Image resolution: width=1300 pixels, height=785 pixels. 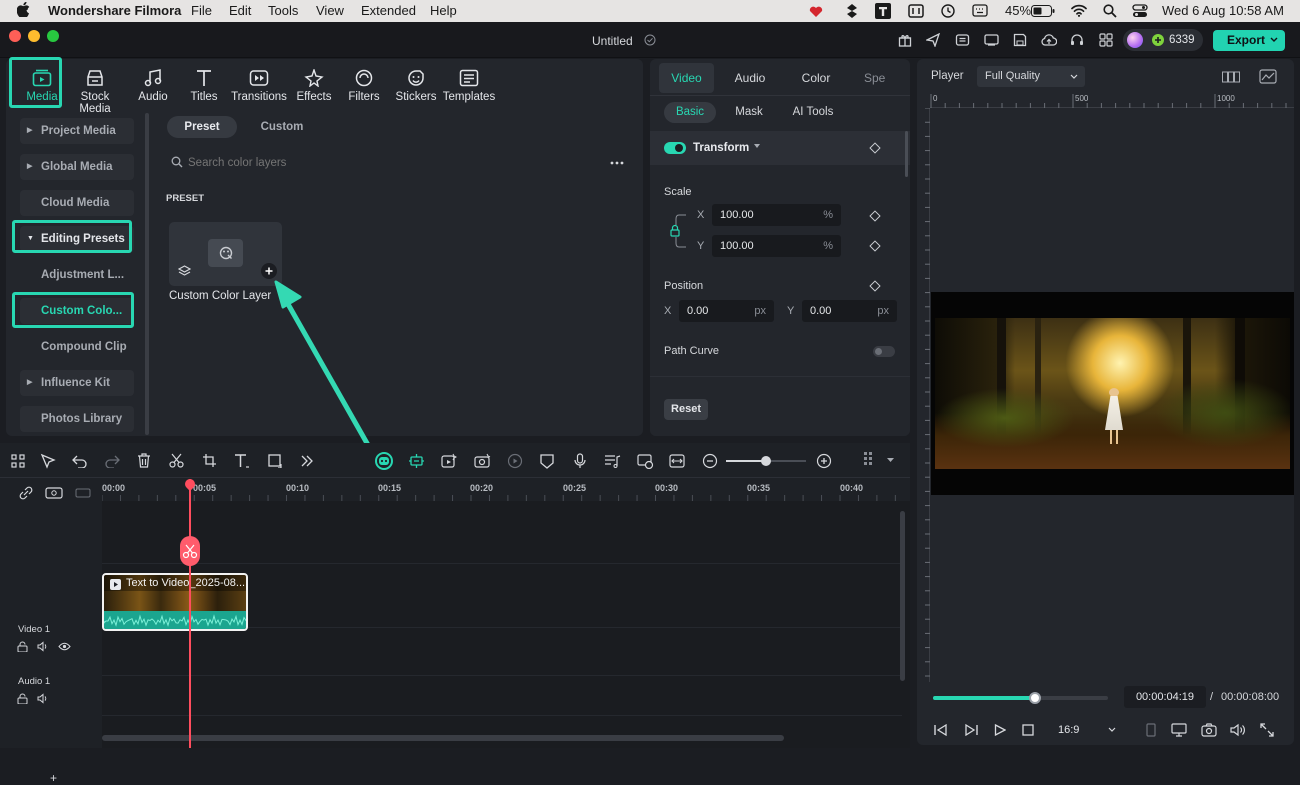 I want to click on zoom-slider, so click(x=766, y=461).